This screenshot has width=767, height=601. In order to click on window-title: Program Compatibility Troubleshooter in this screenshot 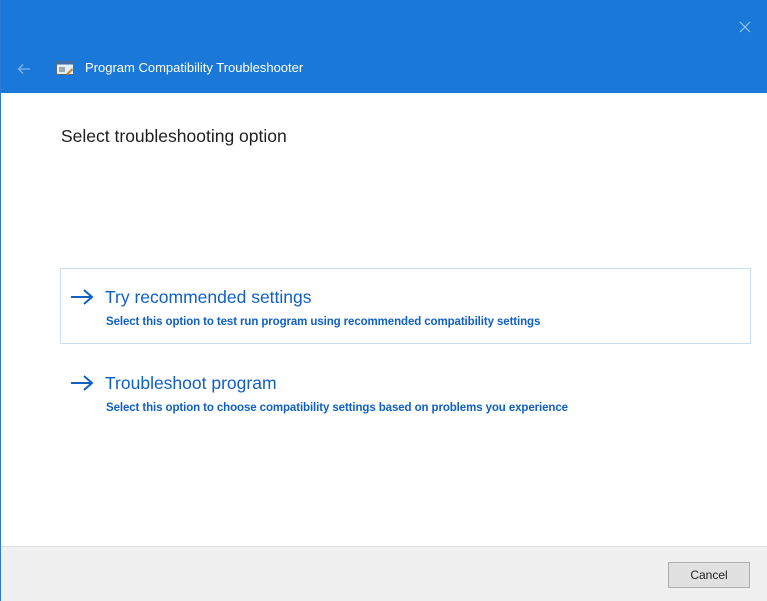, I will do `click(194, 67)`.